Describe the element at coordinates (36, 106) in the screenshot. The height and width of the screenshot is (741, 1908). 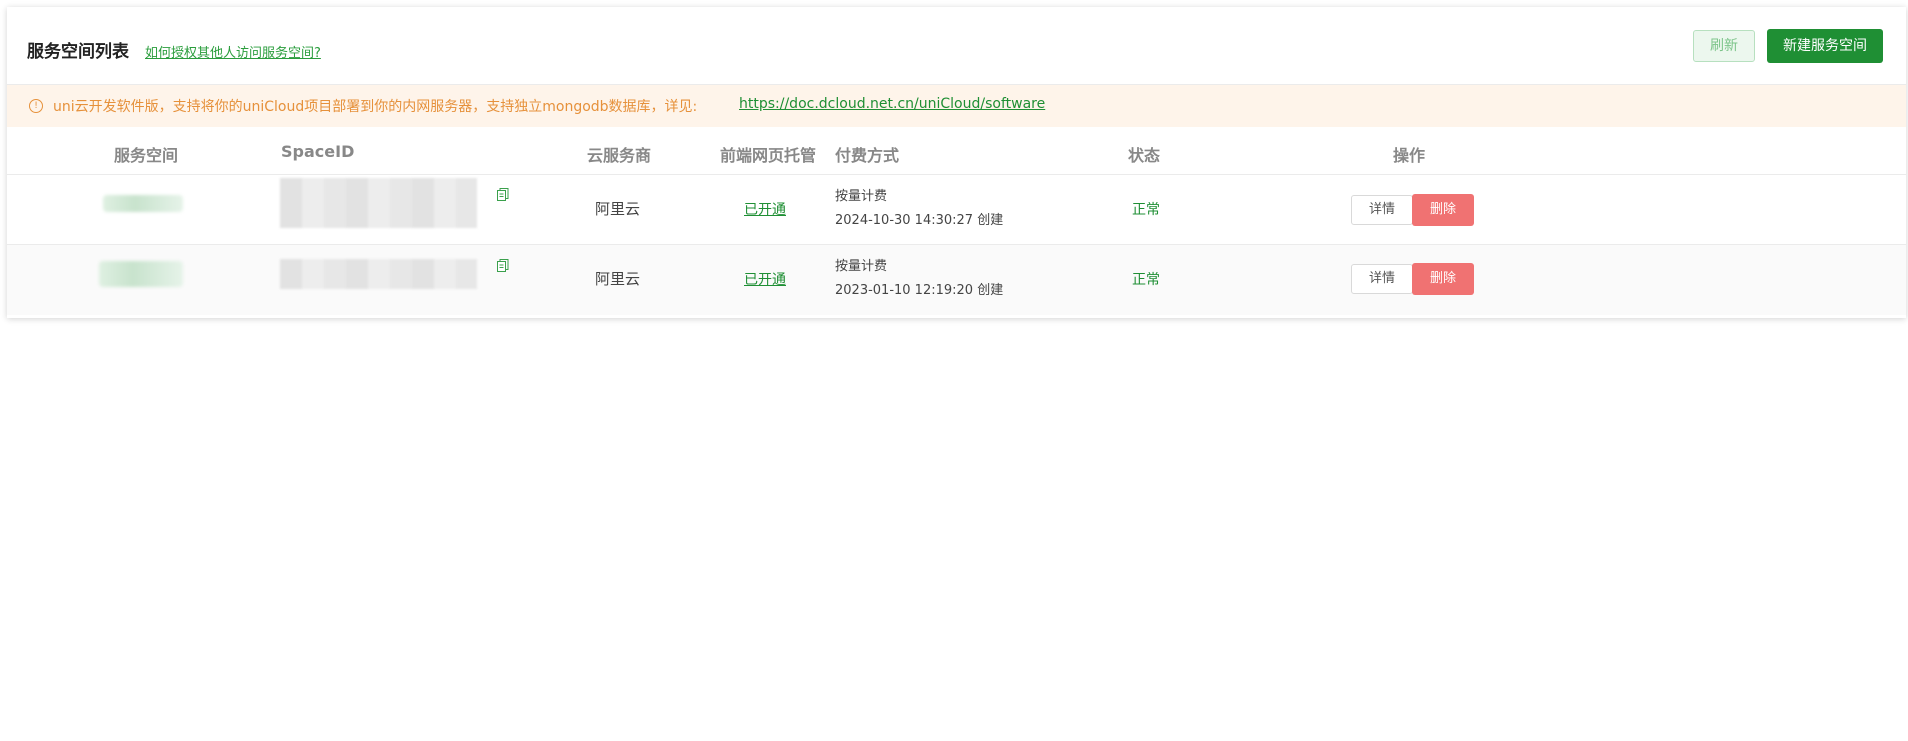
I see `info-icon: !` at that location.